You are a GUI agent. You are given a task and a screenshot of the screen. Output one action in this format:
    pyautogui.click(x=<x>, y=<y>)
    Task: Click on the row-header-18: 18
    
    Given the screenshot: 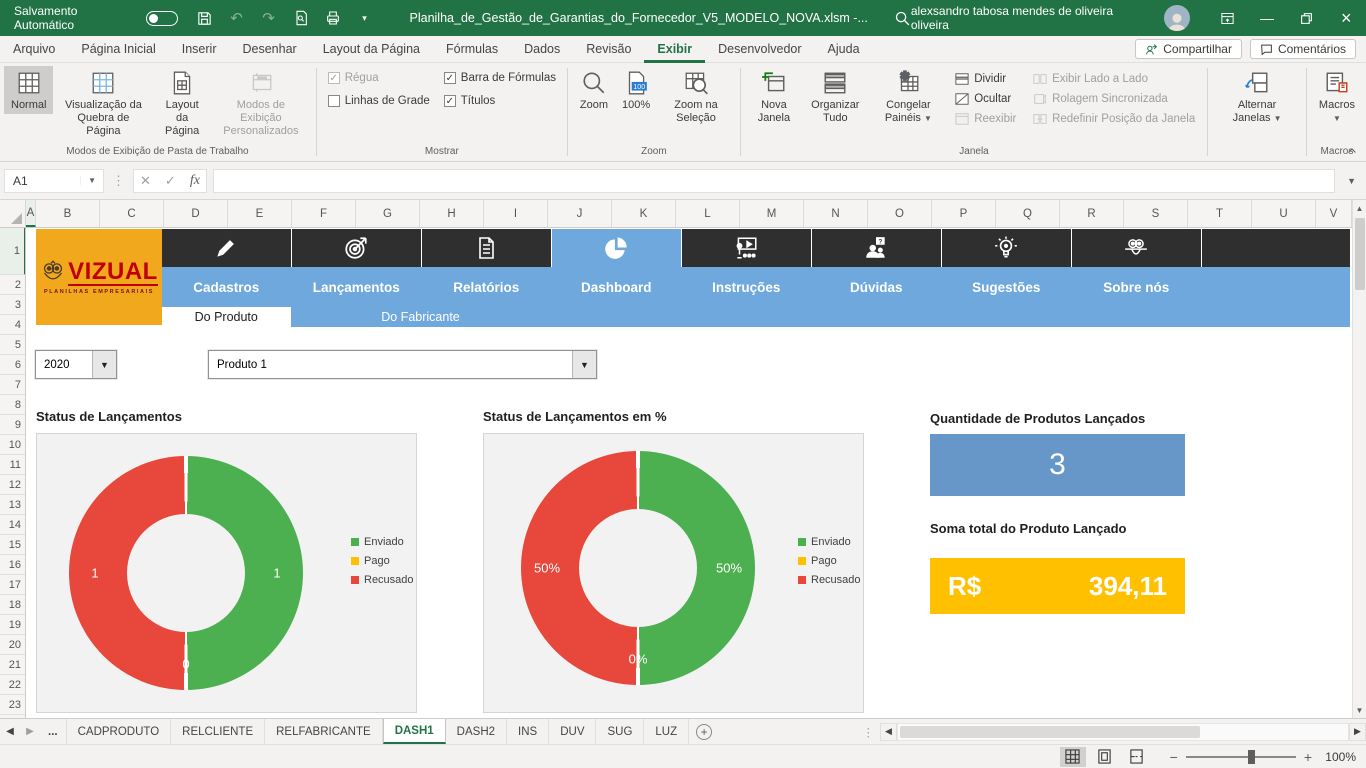 What is the action you would take?
    pyautogui.click(x=12, y=605)
    